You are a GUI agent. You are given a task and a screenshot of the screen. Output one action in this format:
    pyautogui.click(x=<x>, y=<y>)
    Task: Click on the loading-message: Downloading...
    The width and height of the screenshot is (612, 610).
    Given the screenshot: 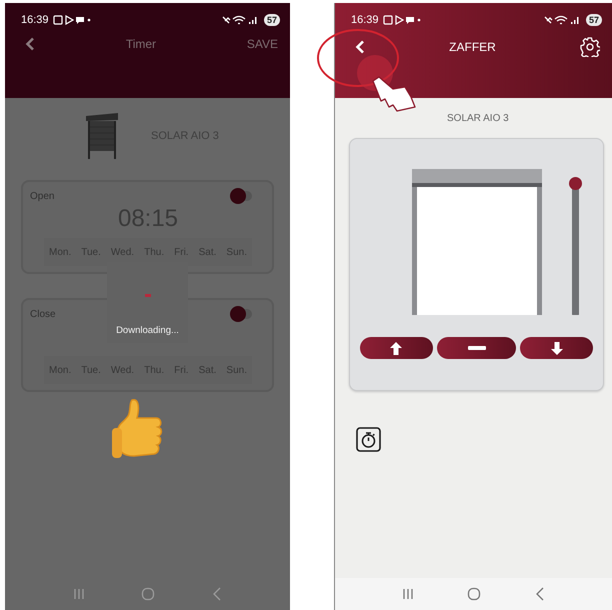 What is the action you would take?
    pyautogui.click(x=147, y=330)
    